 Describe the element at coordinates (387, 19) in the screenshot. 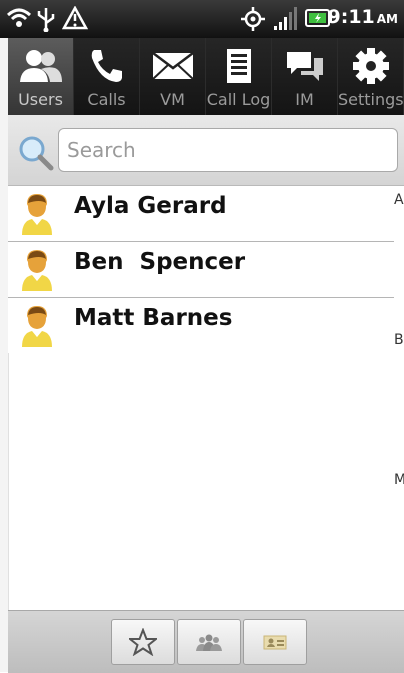

I see `clock-ampm: AM` at that location.